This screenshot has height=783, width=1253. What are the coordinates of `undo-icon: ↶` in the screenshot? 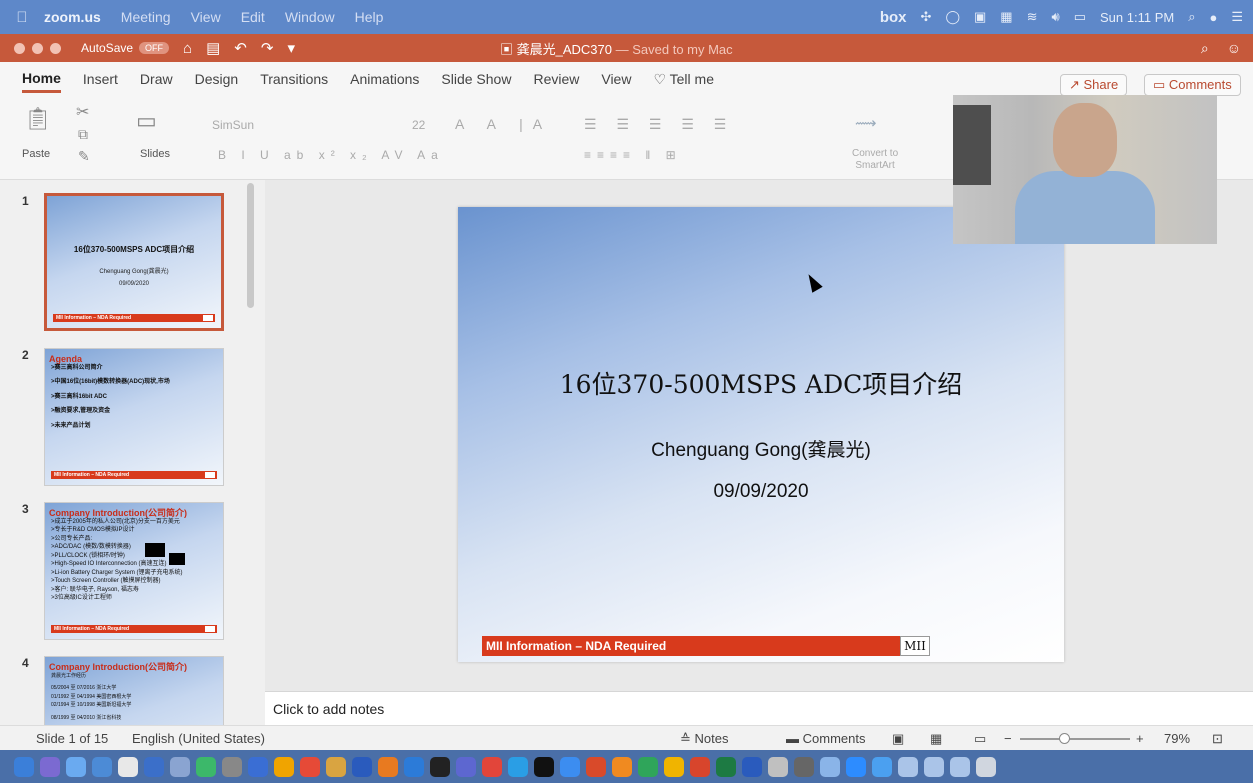 It's located at (240, 48).